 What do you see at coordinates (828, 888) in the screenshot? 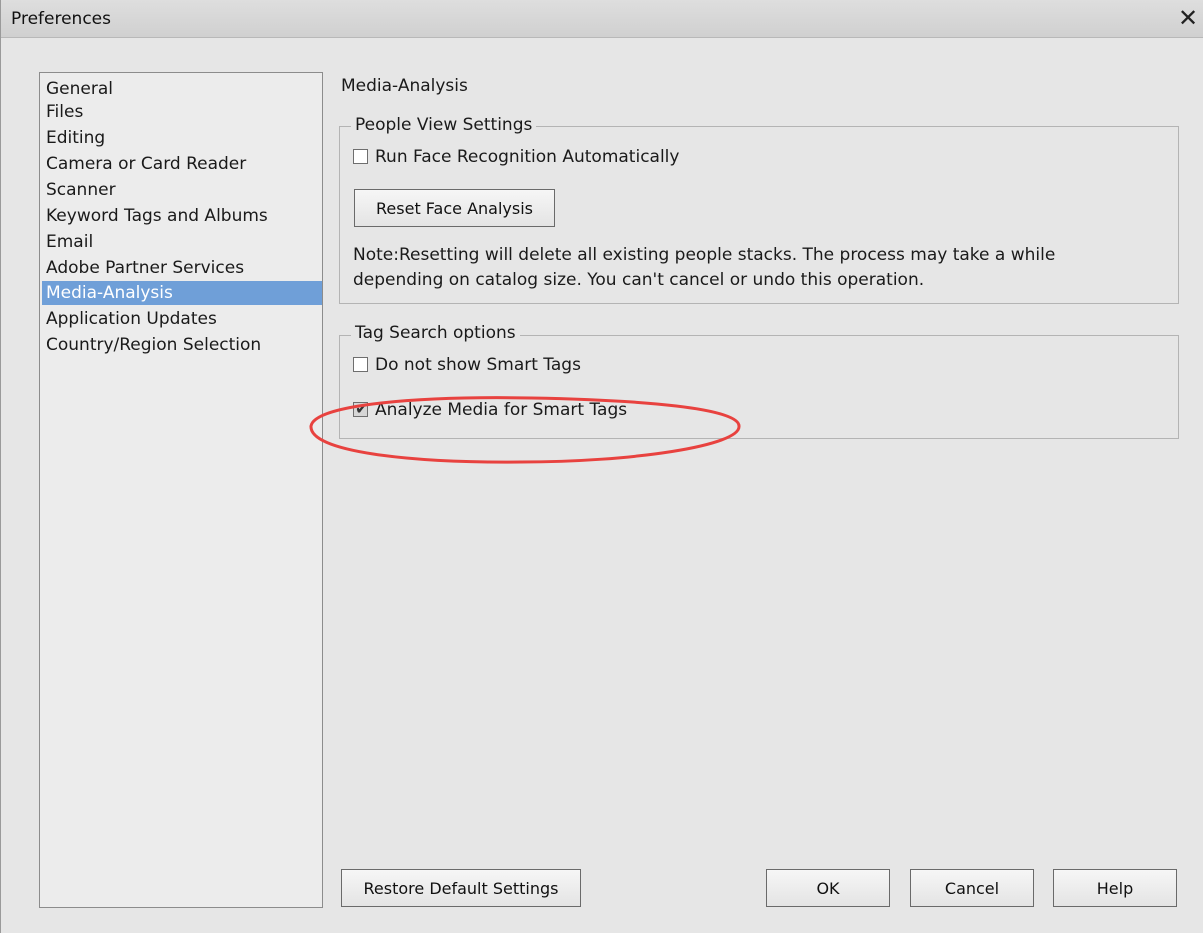
I see `ok-button: OK` at bounding box center [828, 888].